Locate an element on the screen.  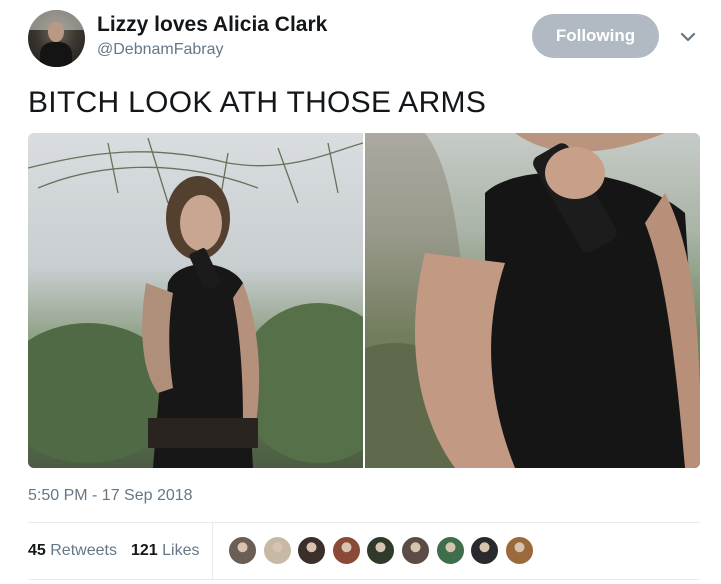
likes-count: 121 is located at coordinates (144, 550).